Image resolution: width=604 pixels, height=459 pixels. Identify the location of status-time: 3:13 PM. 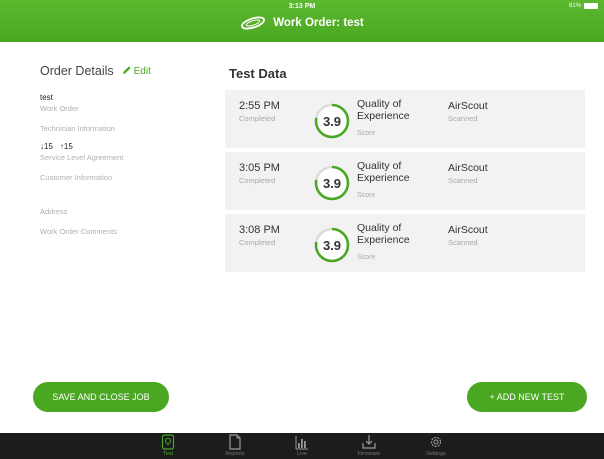
(302, 6).